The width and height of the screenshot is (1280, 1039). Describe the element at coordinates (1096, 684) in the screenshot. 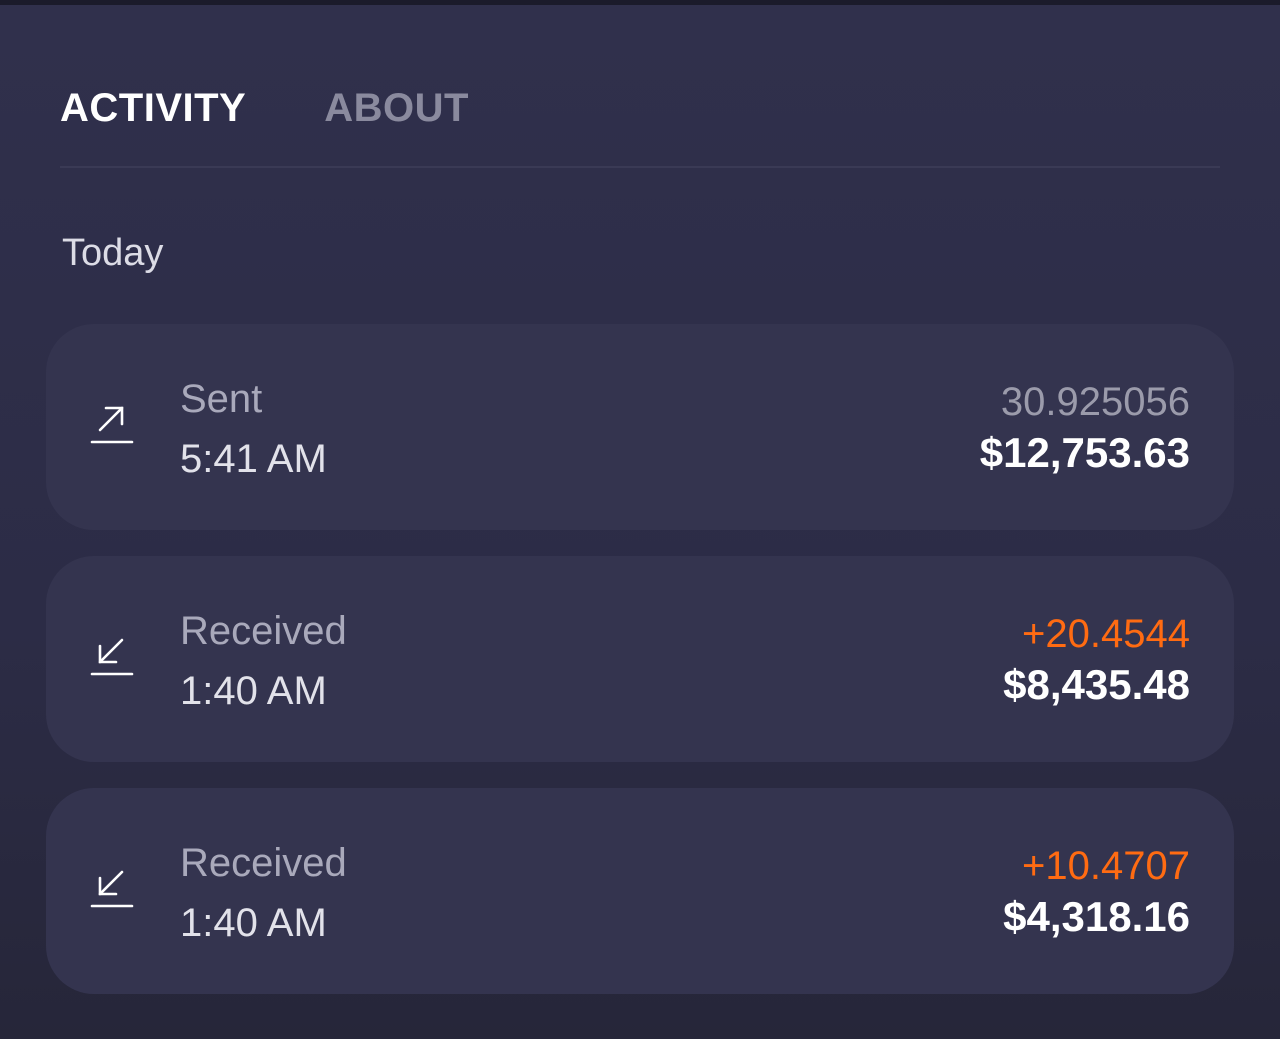

I see `transaction-fiat-value: $8,435.48` at that location.